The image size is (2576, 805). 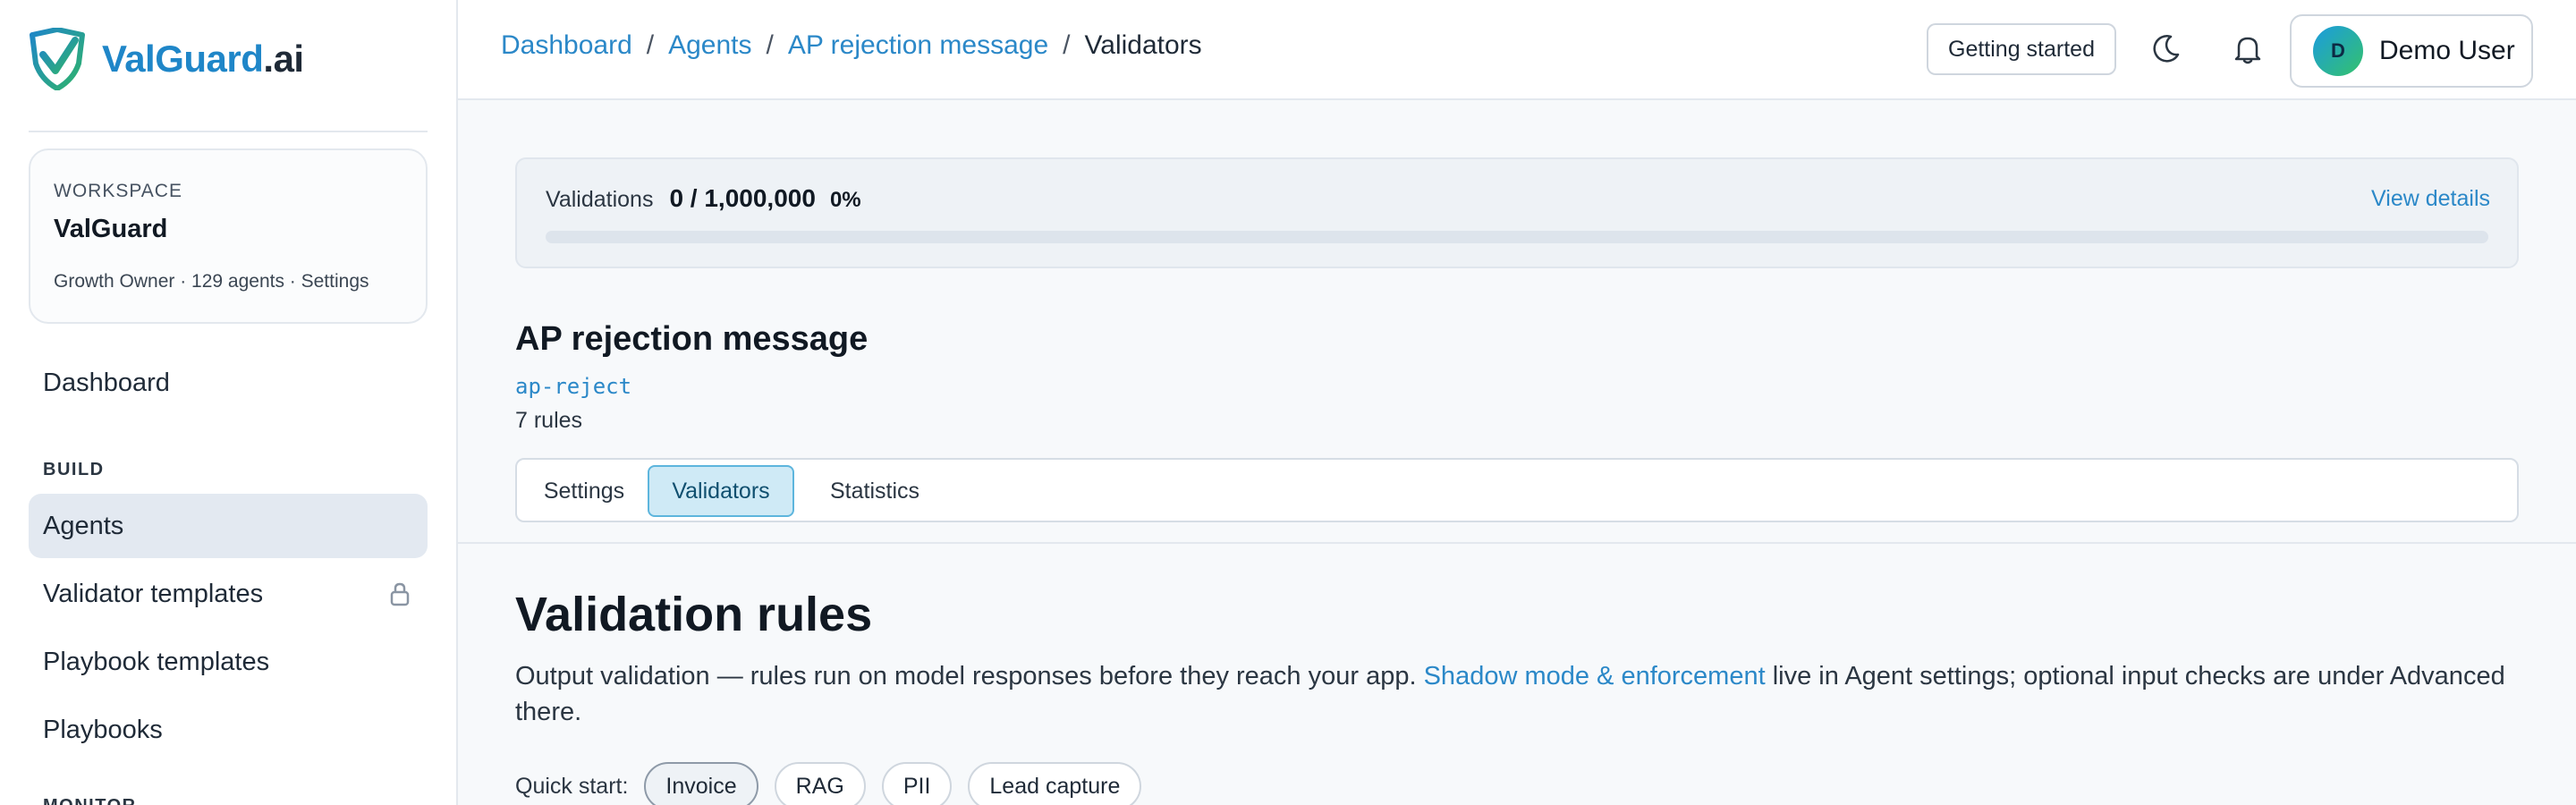 I want to click on sidebar-item-label: Playbooks, so click(x=103, y=729).